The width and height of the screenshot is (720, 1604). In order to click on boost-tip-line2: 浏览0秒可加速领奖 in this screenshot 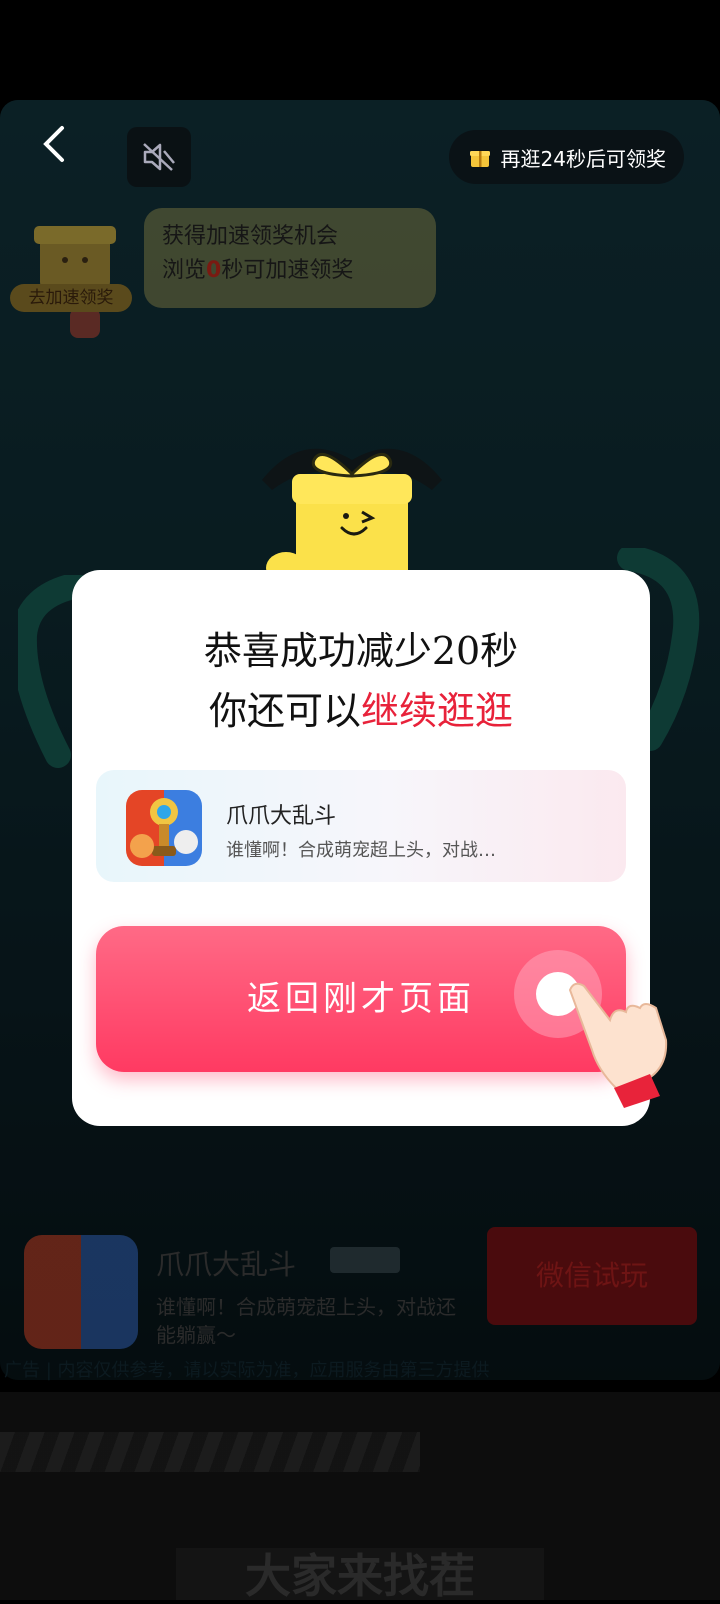, I will do `click(290, 271)`.